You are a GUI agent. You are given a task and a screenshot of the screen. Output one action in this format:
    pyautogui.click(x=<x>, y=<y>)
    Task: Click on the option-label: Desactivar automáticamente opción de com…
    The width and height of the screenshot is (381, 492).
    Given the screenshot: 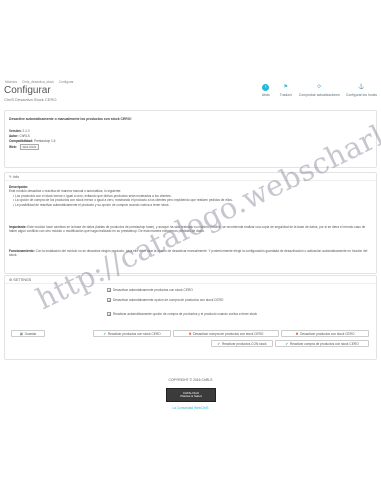 What is the action you would take?
    pyautogui.click(x=168, y=300)
    